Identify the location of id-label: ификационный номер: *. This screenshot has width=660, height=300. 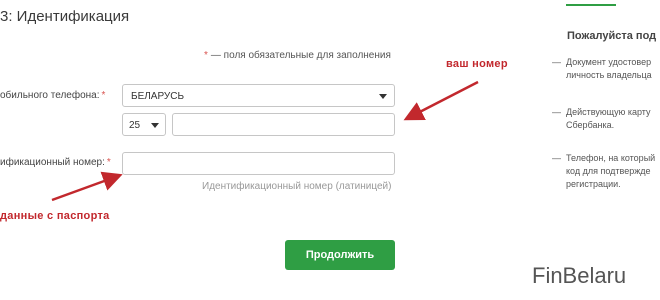
(55, 162).